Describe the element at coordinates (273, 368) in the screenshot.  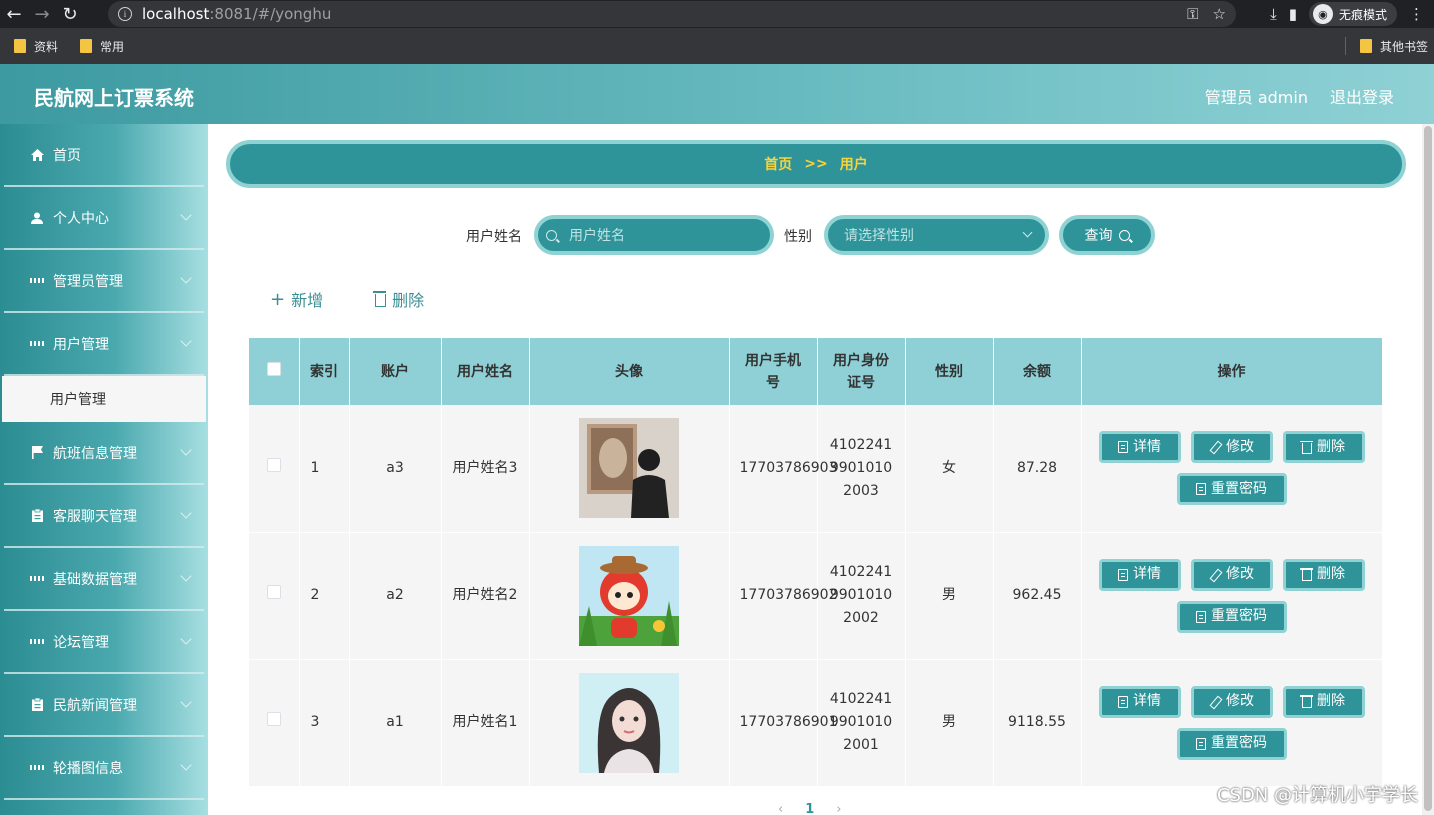
I see `select-all-checkbox` at that location.